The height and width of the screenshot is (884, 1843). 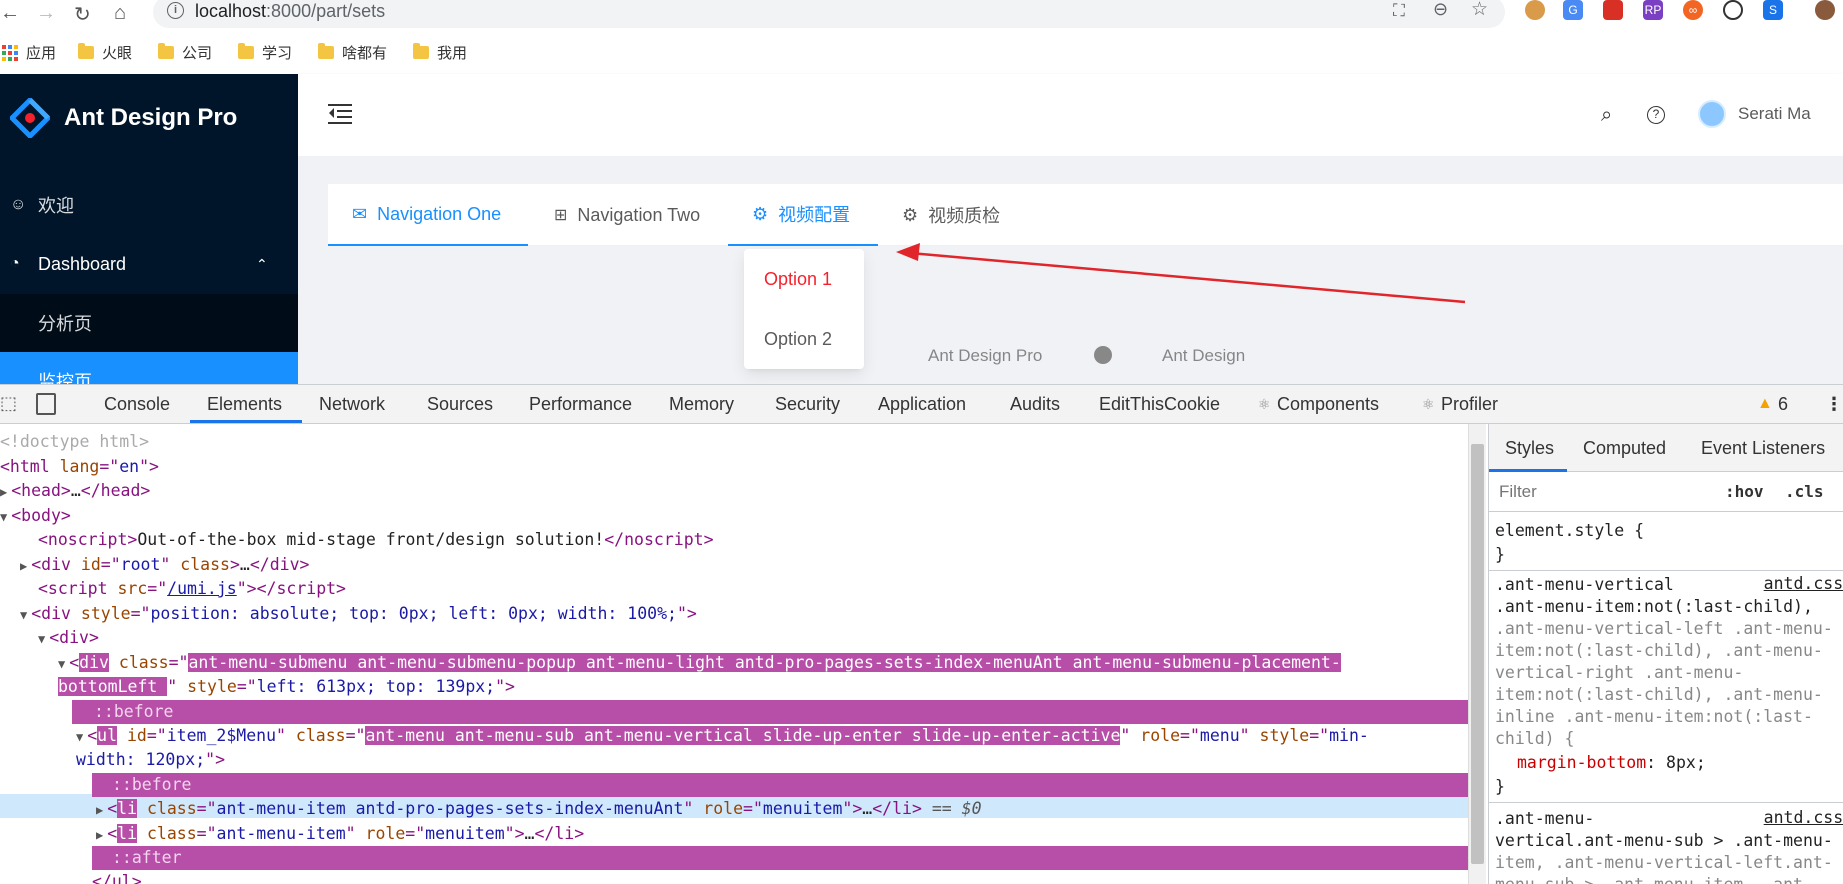 I want to click on css-property: margin-bottom, so click(x=1582, y=762).